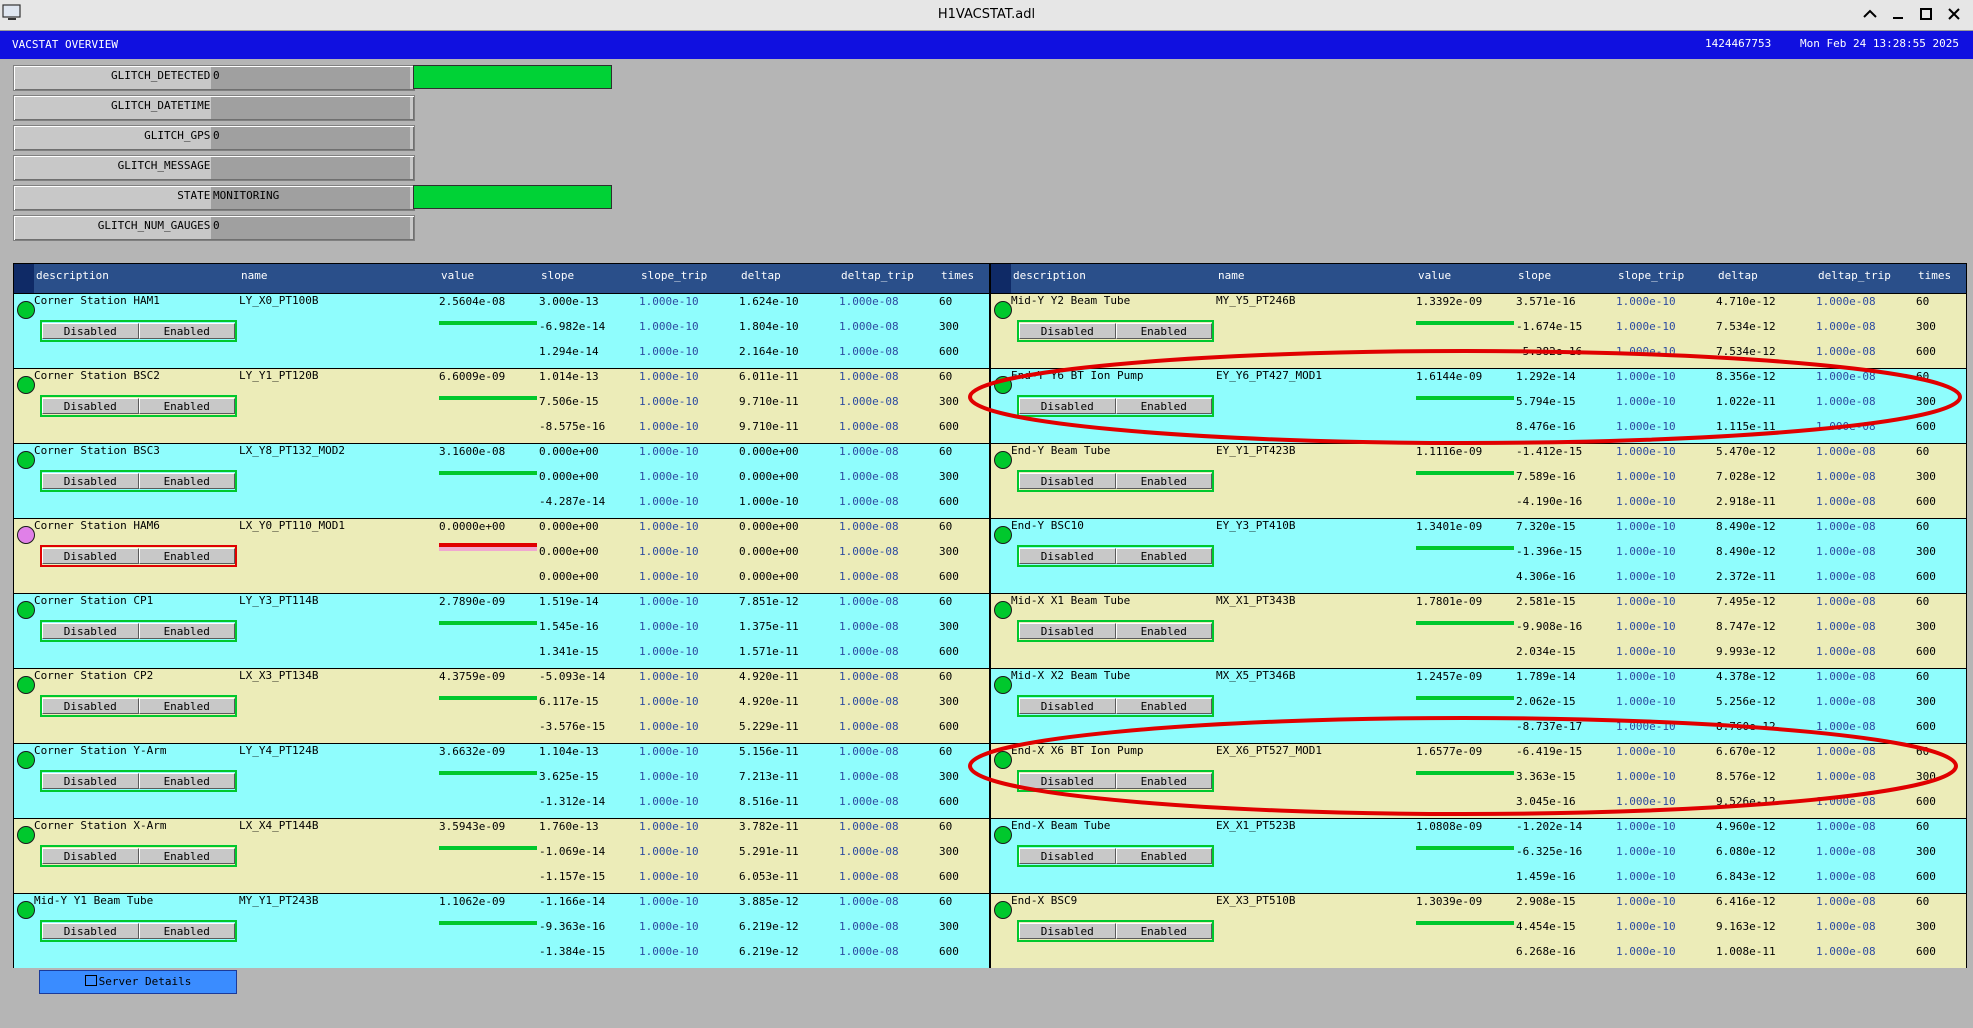 The width and height of the screenshot is (1973, 1028). Describe the element at coordinates (569, 376) in the screenshot. I see `slope-value: 1.014e-13` at that location.